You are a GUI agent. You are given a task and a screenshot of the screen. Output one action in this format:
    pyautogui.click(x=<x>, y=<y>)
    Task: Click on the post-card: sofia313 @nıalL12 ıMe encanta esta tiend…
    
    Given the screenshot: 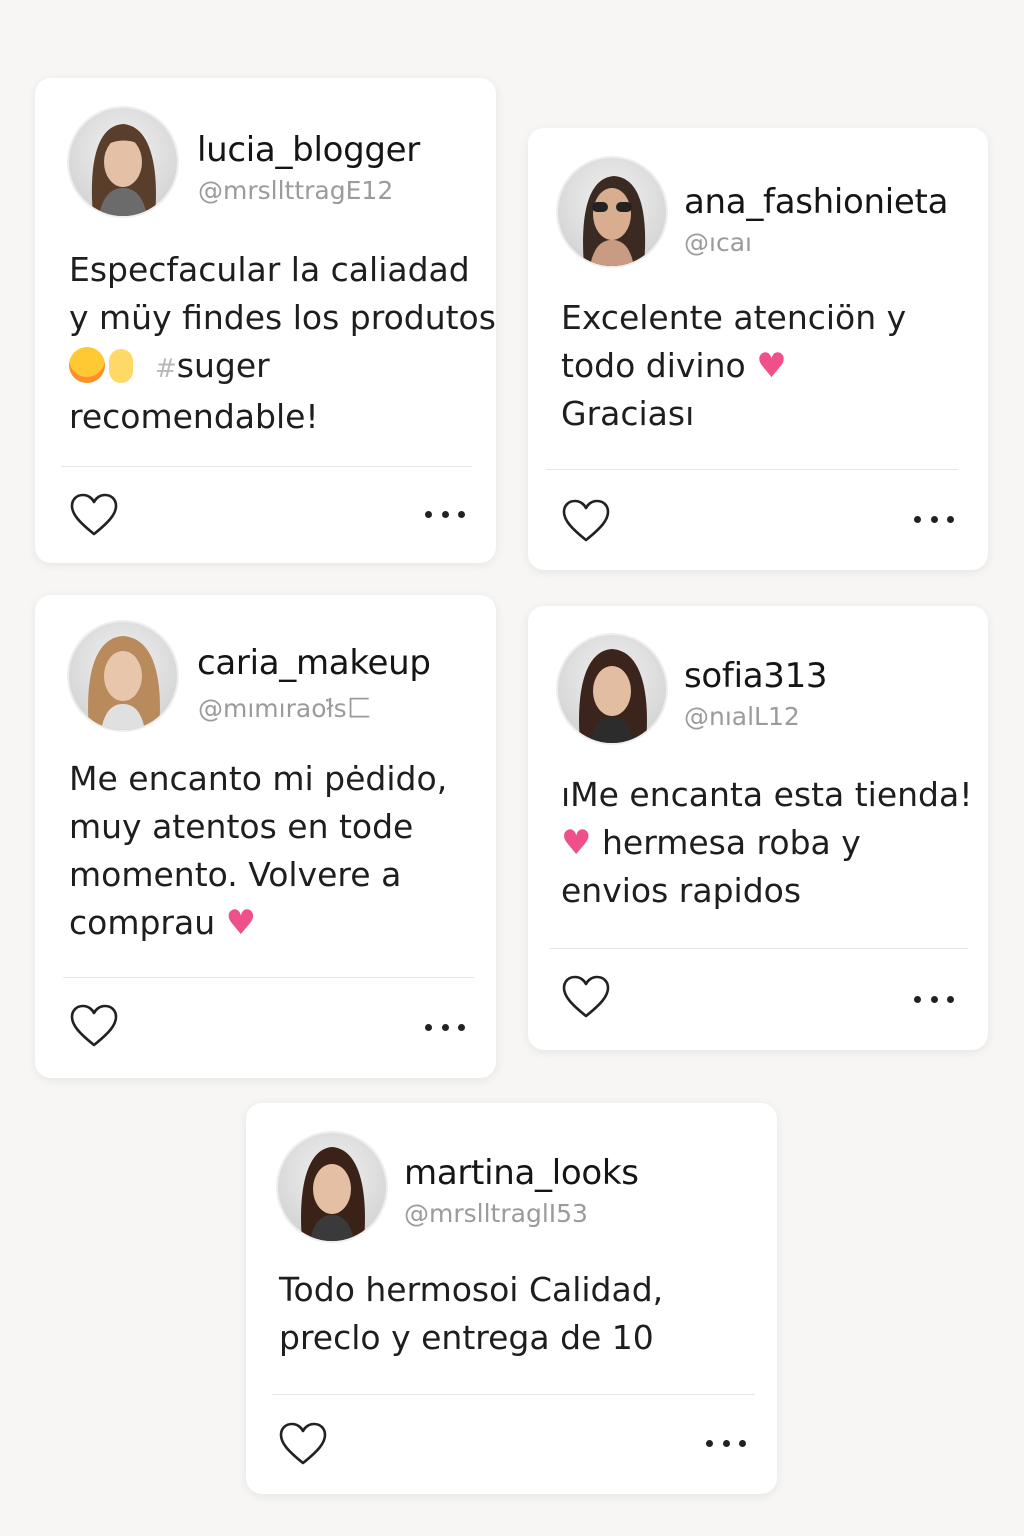 What is the action you would take?
    pyautogui.click(x=758, y=828)
    